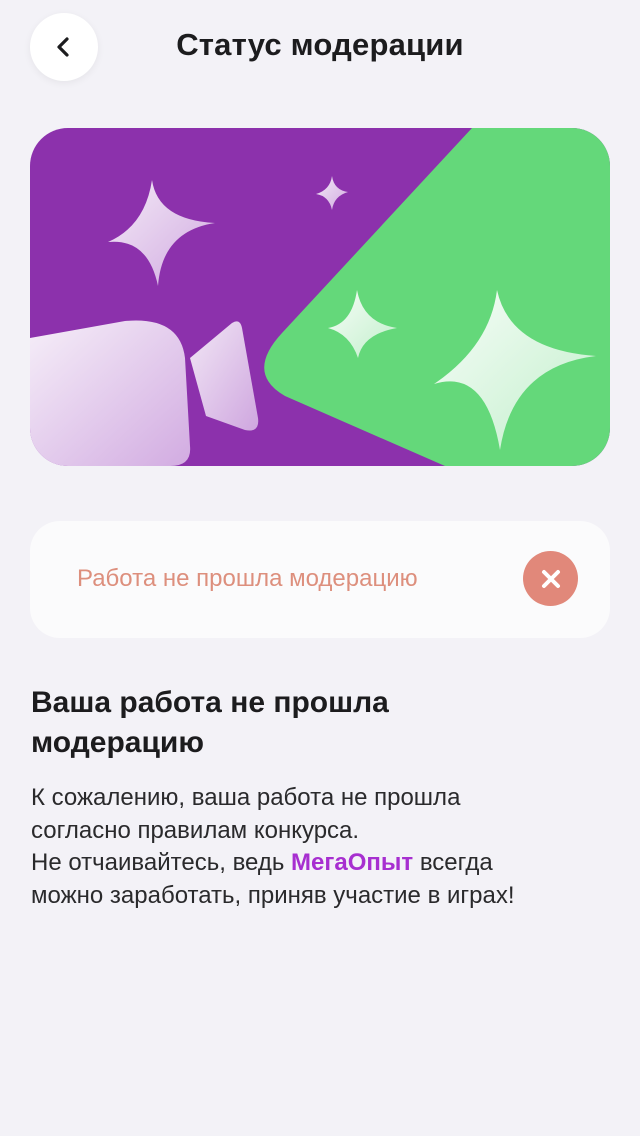 The height and width of the screenshot is (1136, 640). Describe the element at coordinates (247, 578) in the screenshot. I see `moderation-status-text: Работа не прошла модерацию` at that location.